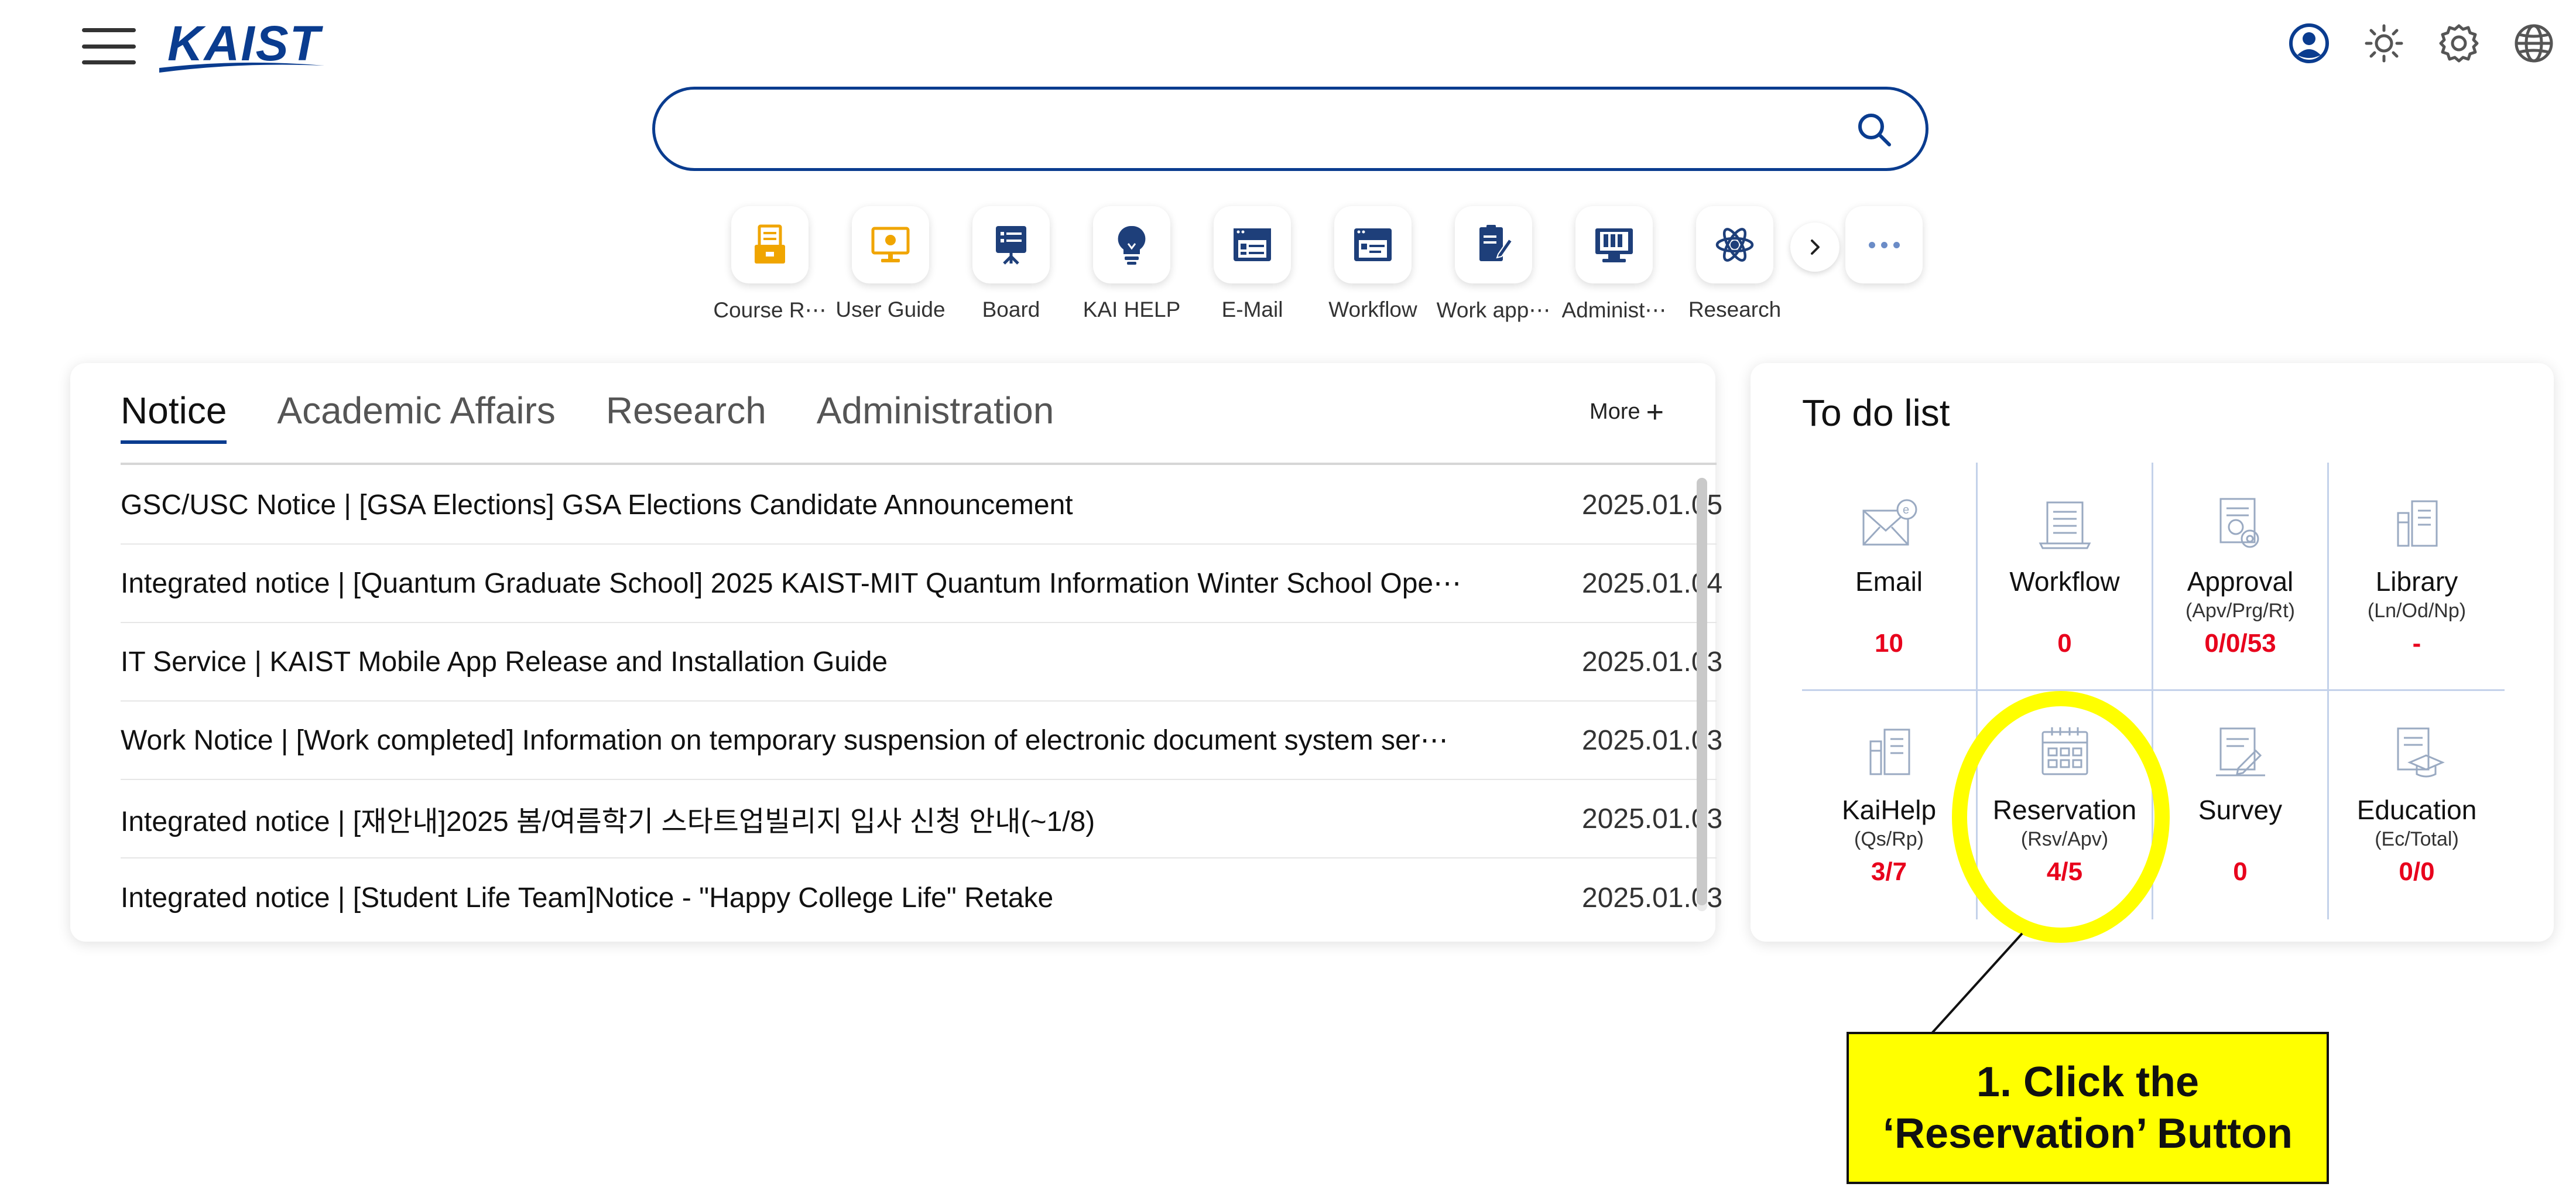  I want to click on shortcut-label: Administ⋯, so click(1614, 310).